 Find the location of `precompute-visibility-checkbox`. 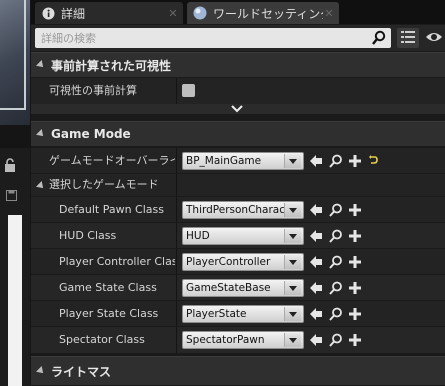

precompute-visibility-checkbox is located at coordinates (188, 90).